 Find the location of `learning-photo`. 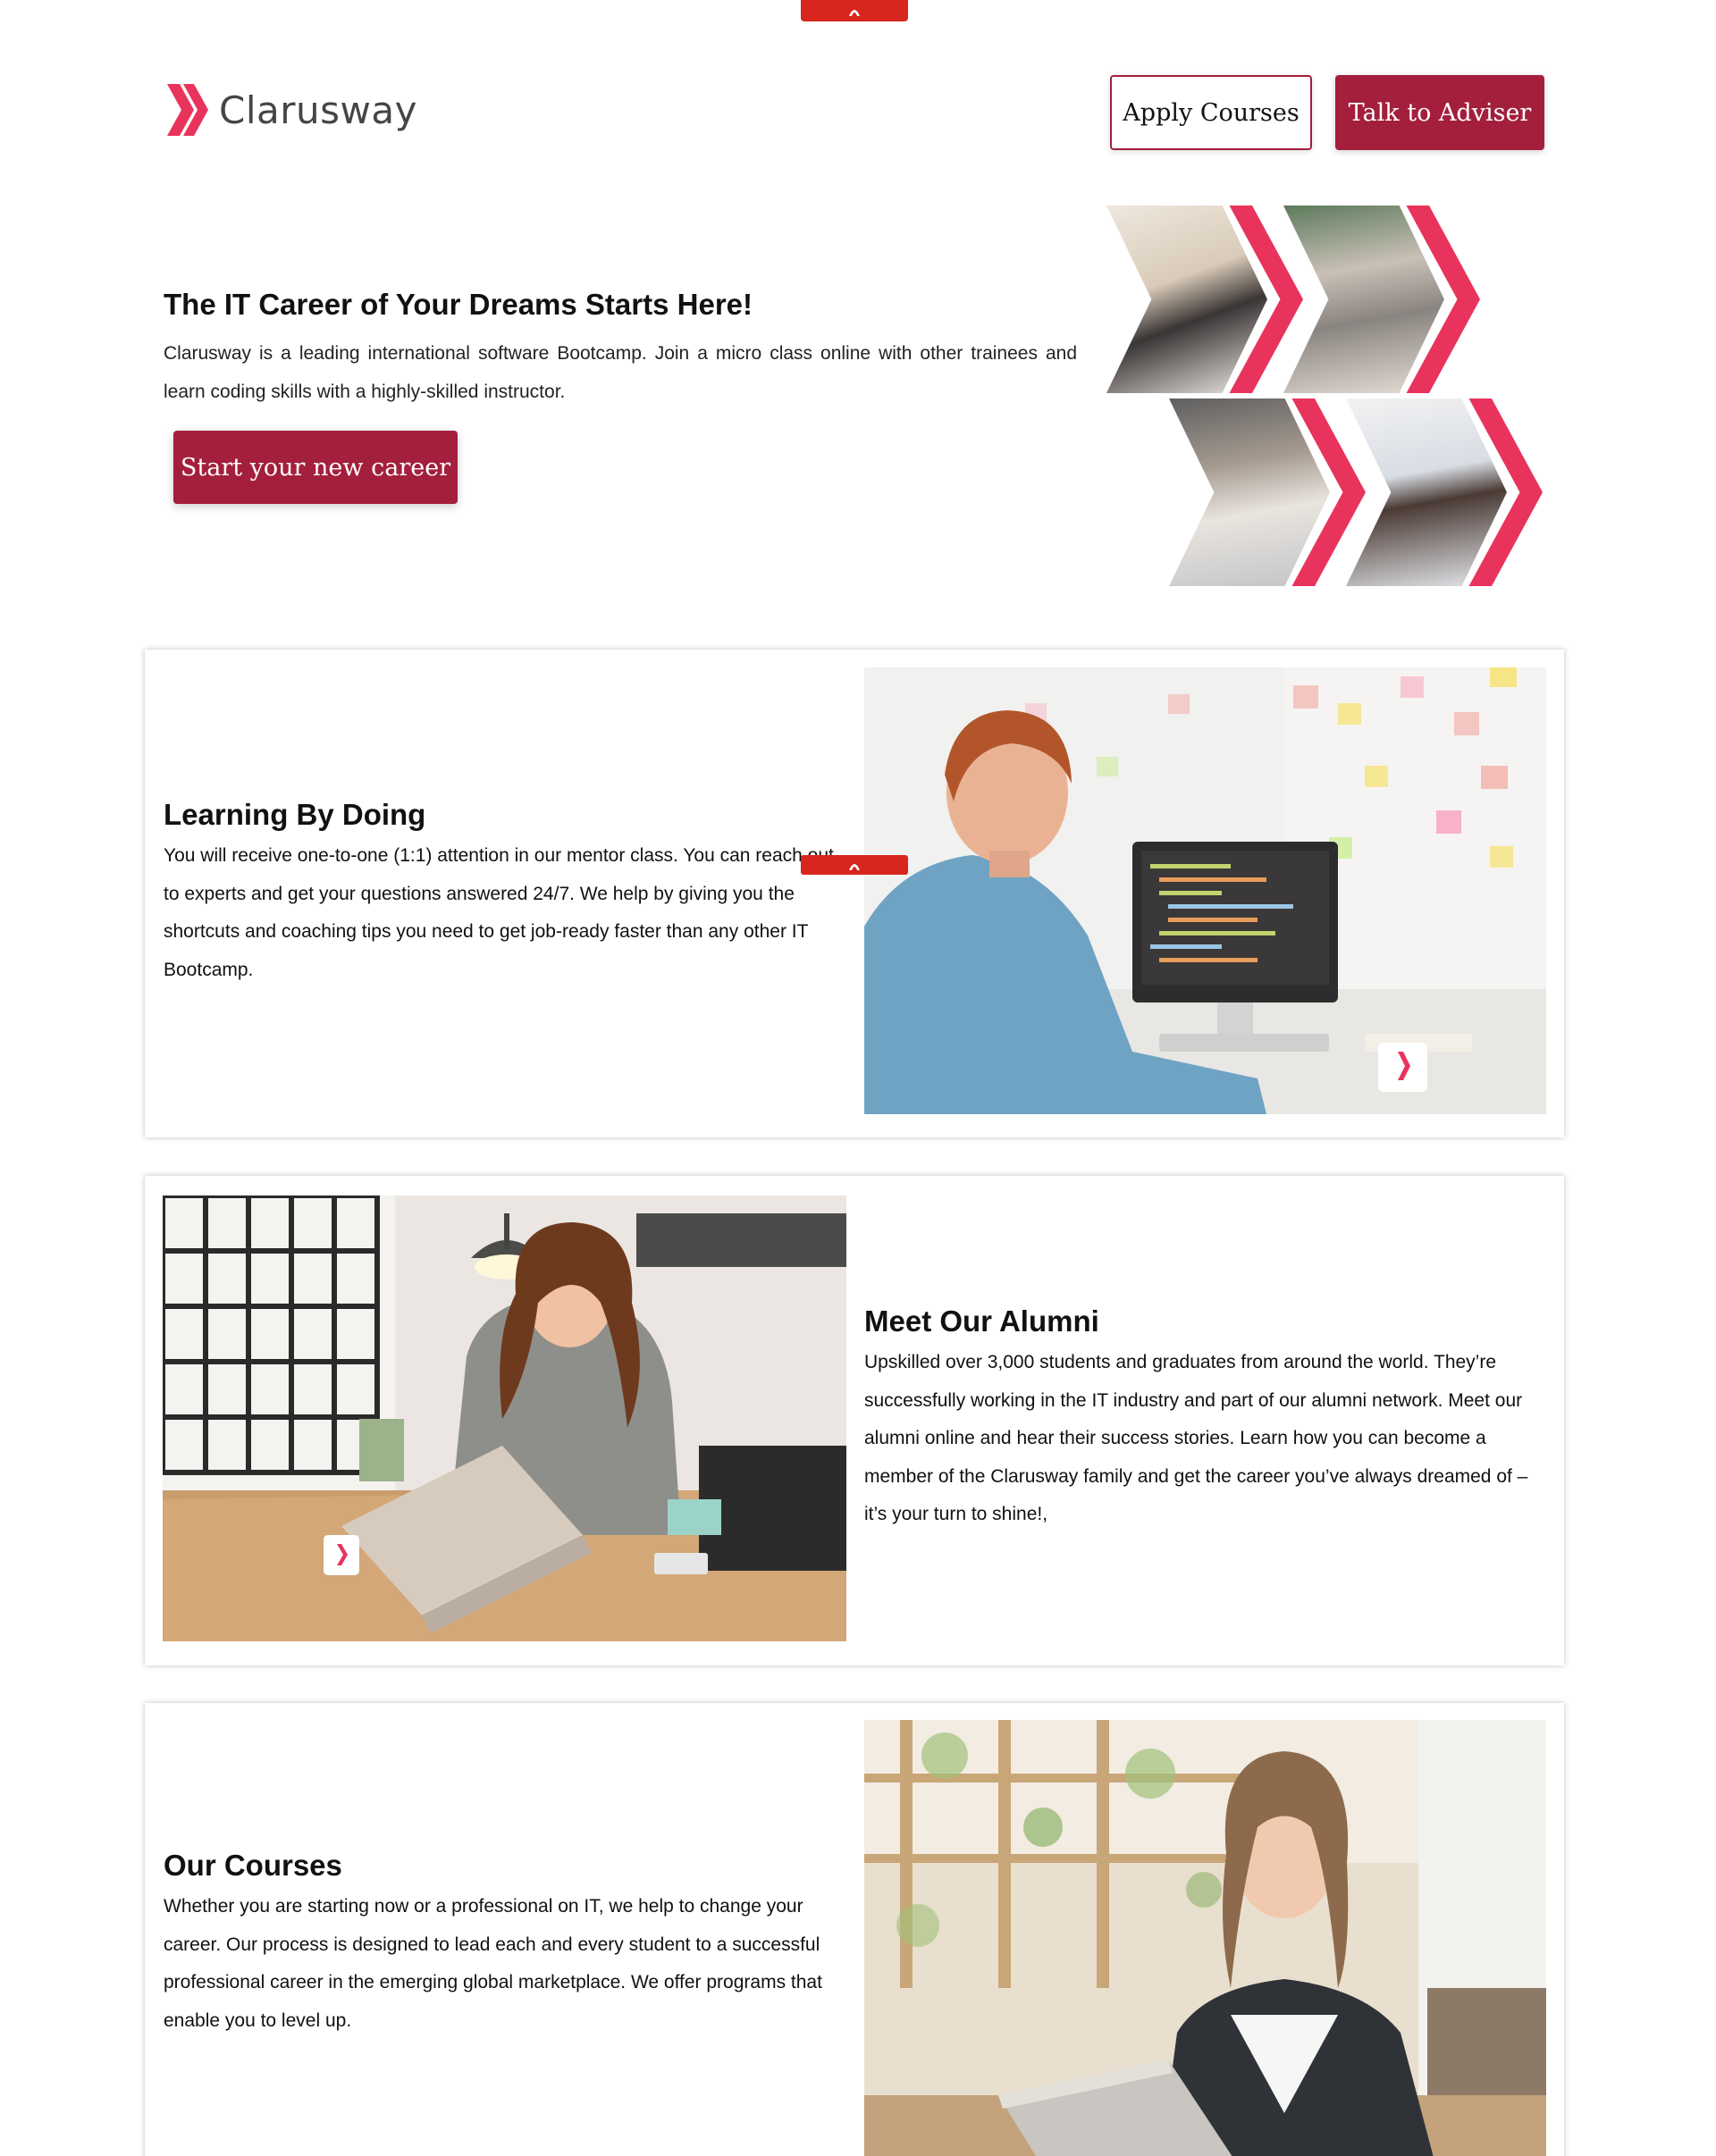

learning-photo is located at coordinates (1205, 891).